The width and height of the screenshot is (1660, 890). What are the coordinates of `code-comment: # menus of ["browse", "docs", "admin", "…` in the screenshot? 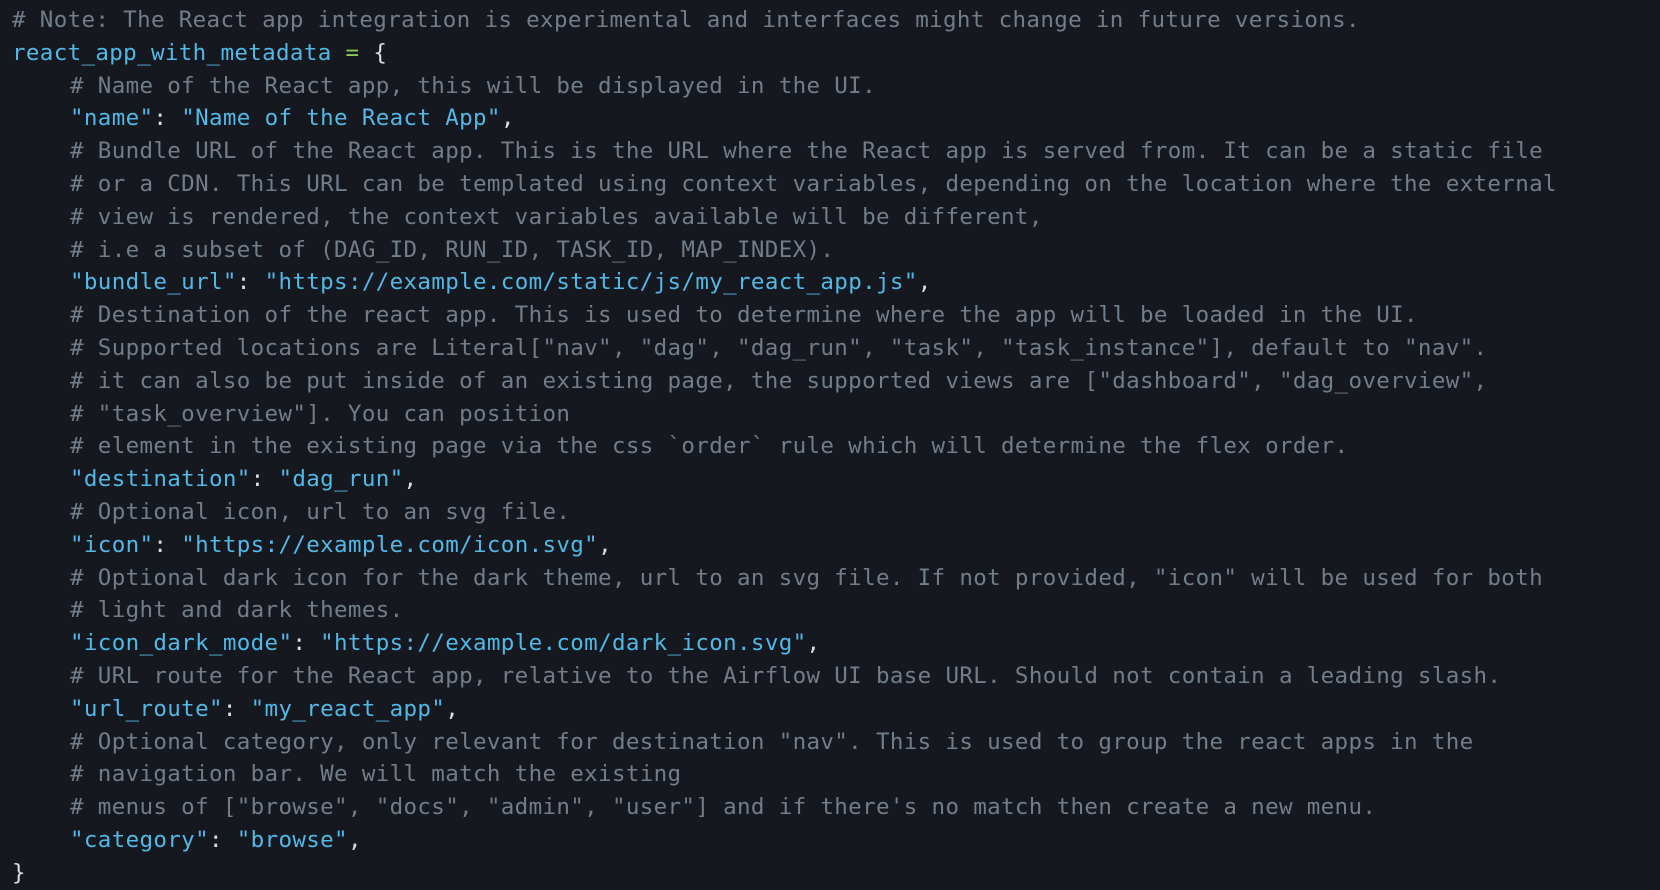 It's located at (723, 807).